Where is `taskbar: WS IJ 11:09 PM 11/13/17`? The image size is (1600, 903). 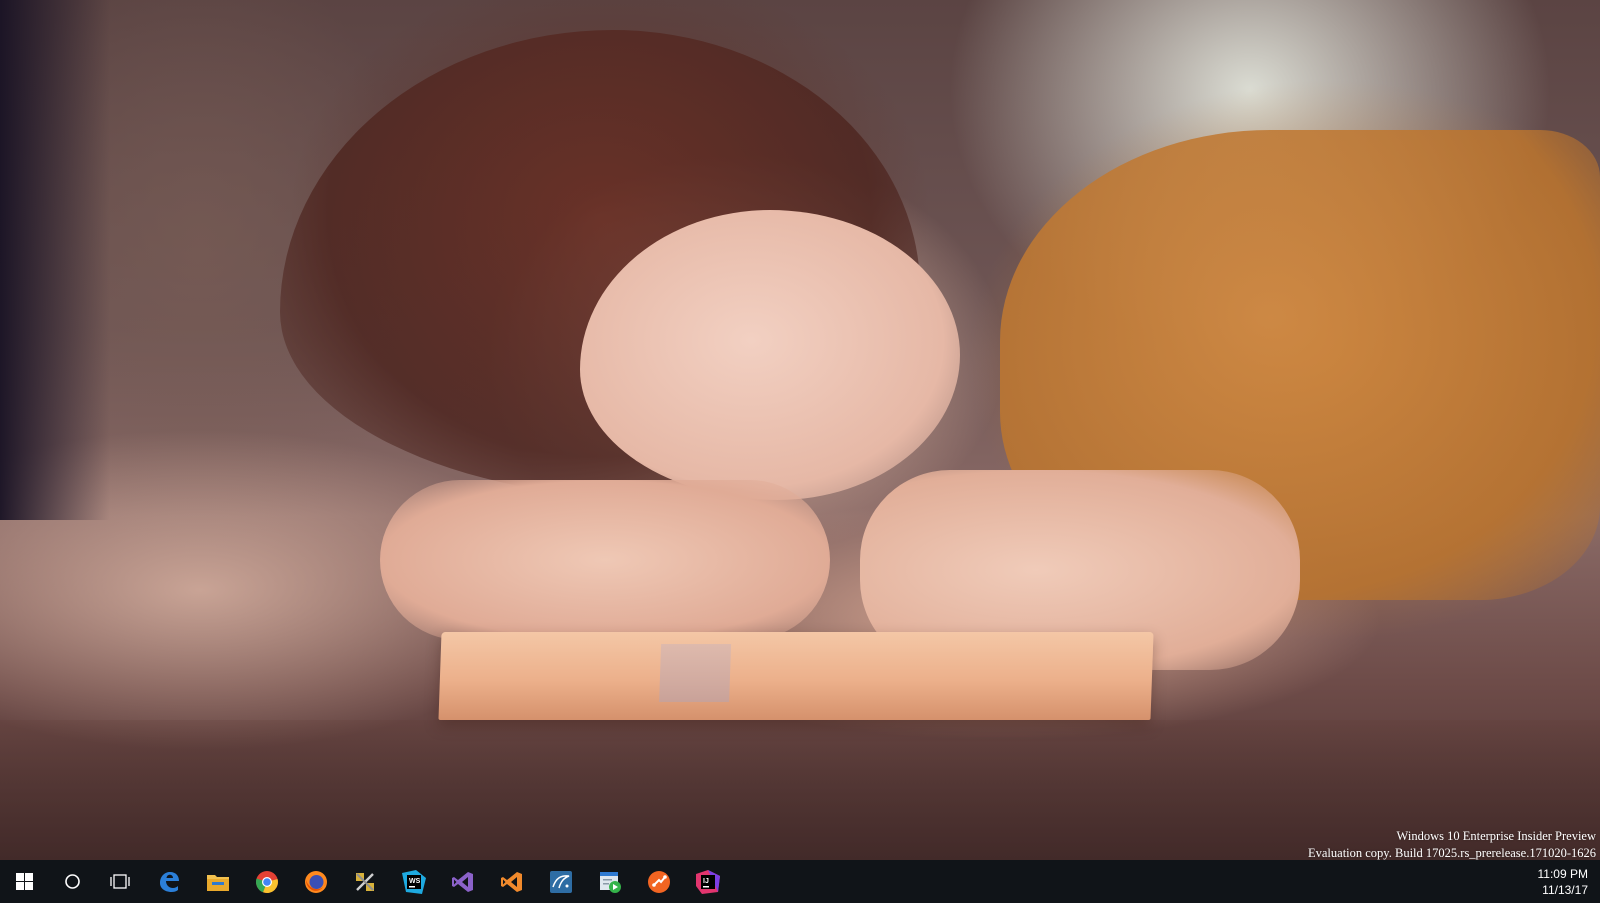
taskbar: WS IJ 11:09 PM 11/13/17 is located at coordinates (800, 881).